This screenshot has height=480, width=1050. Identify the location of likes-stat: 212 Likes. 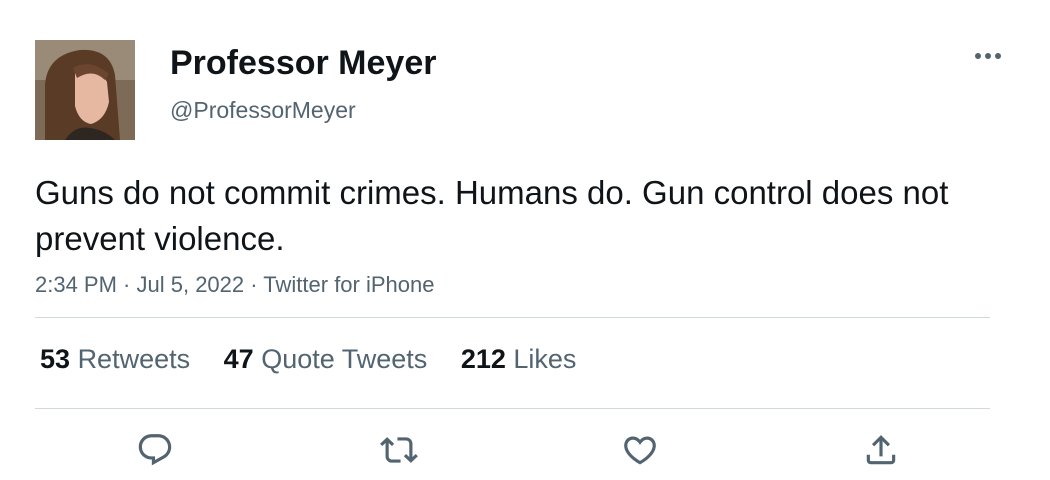
(519, 359).